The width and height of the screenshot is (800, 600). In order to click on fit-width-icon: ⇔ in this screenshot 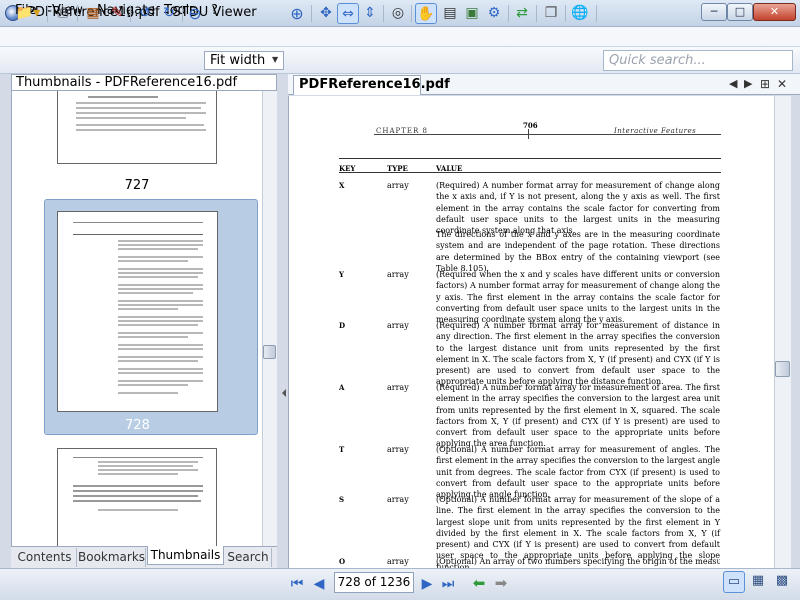, I will do `click(348, 14)`.